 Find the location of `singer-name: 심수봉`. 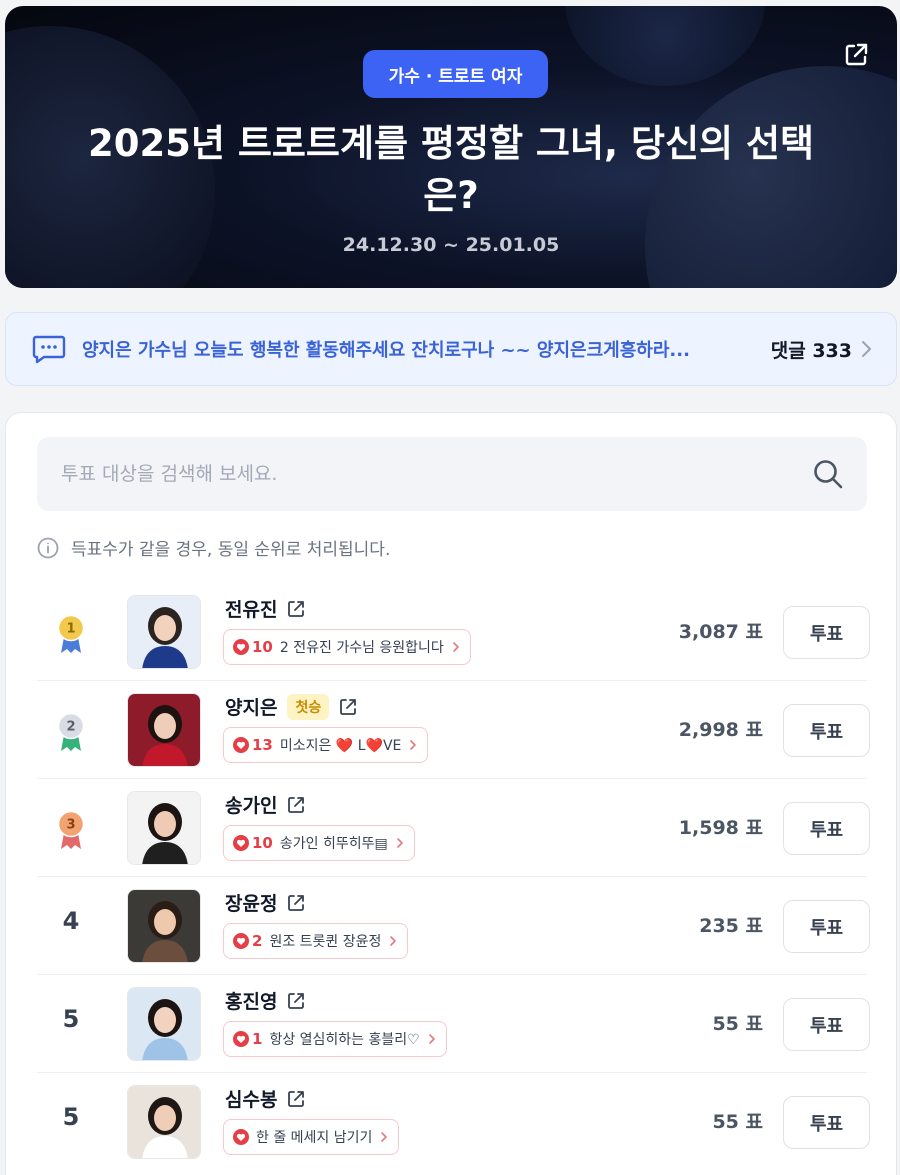

singer-name: 심수봉 is located at coordinates (251, 1100).